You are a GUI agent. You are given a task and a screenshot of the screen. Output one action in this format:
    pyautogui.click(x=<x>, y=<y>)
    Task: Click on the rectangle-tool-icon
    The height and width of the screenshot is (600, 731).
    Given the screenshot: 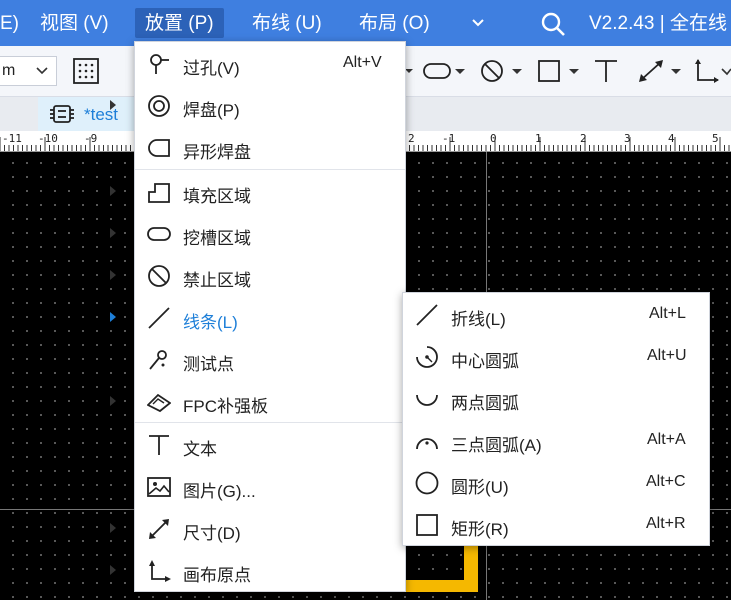 What is the action you would take?
    pyautogui.click(x=559, y=71)
    